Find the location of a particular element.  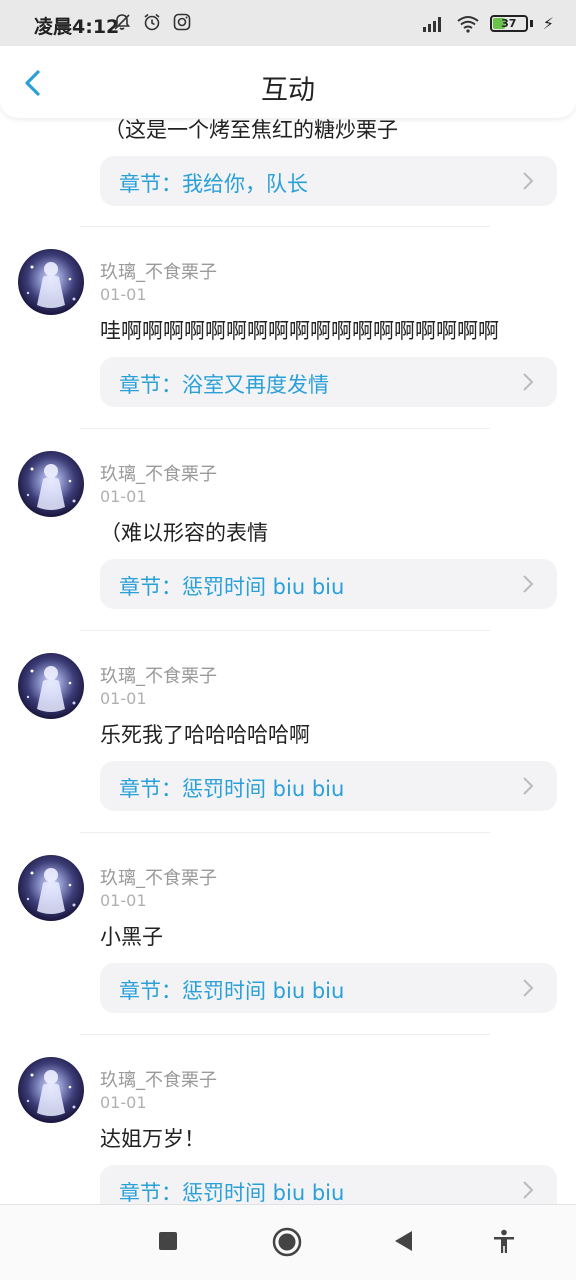

recent-apps-button is located at coordinates (168, 1243).